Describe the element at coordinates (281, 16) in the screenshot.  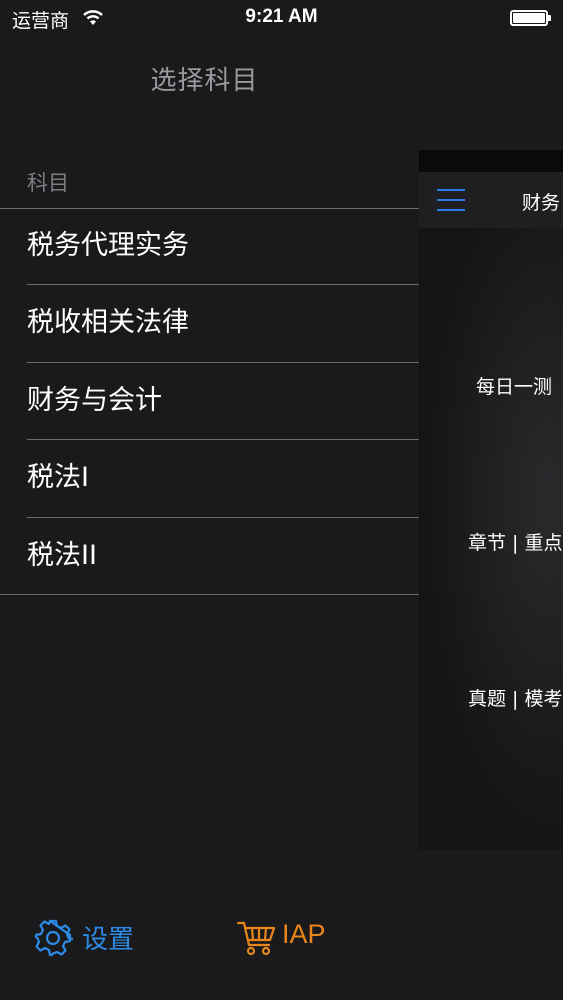
I see `status-time: 9:21 AM` at that location.